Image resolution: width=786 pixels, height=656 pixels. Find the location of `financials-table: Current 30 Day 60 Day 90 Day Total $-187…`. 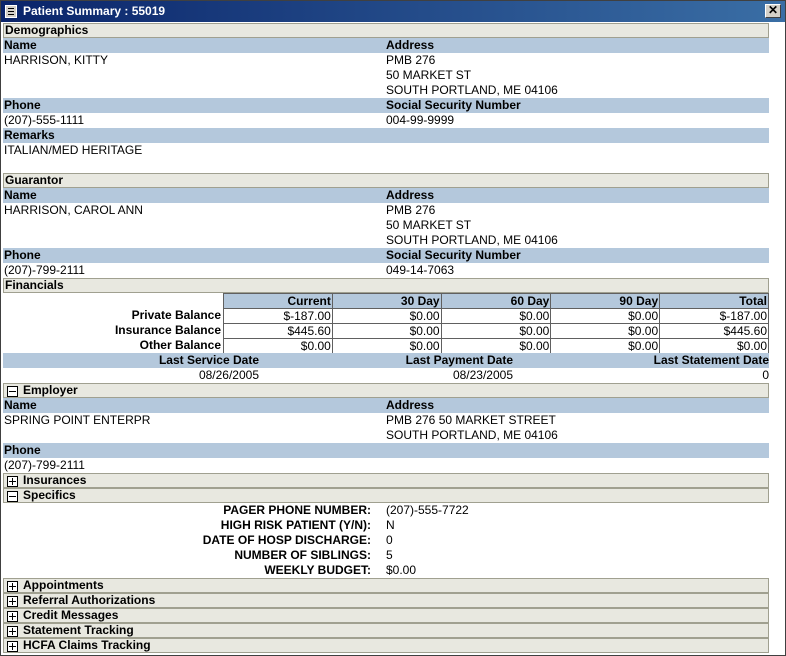

financials-table: Current 30 Day 60 Day 90 Day Total $-187… is located at coordinates (496, 323).